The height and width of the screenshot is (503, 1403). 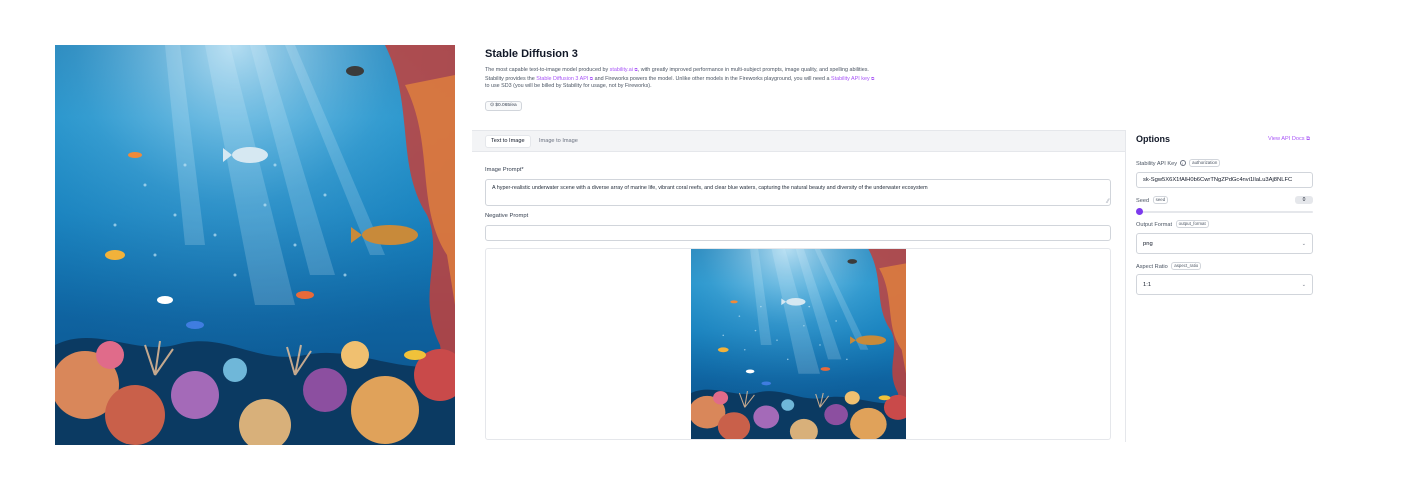 What do you see at coordinates (508, 141) in the screenshot?
I see `tab-text-to-image: Text to Image` at bounding box center [508, 141].